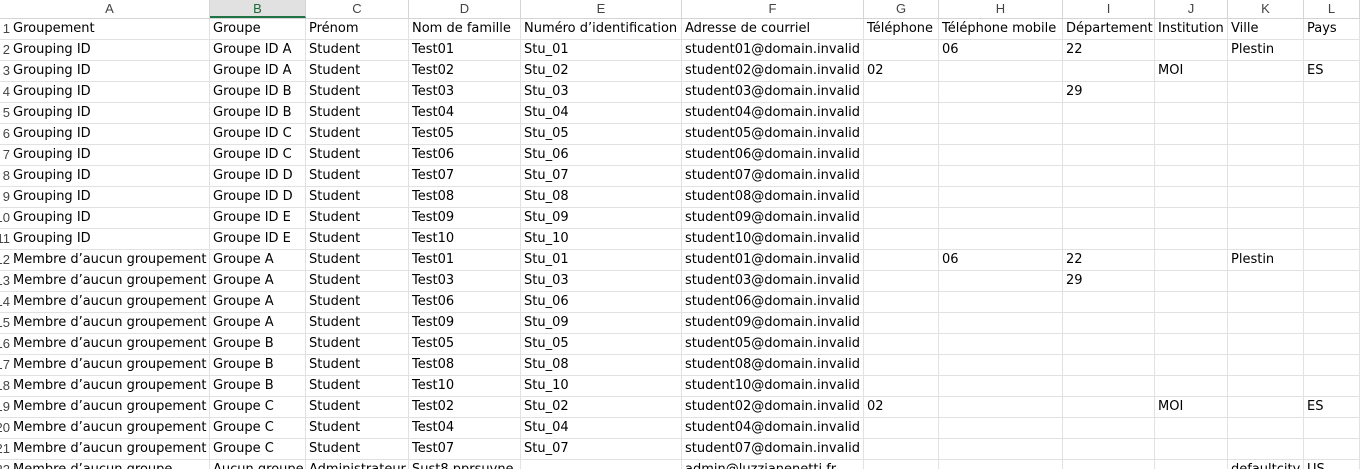 The width and height of the screenshot is (1360, 469). What do you see at coordinates (465, 281) in the screenshot?
I see `cell-d: Test03` at bounding box center [465, 281].